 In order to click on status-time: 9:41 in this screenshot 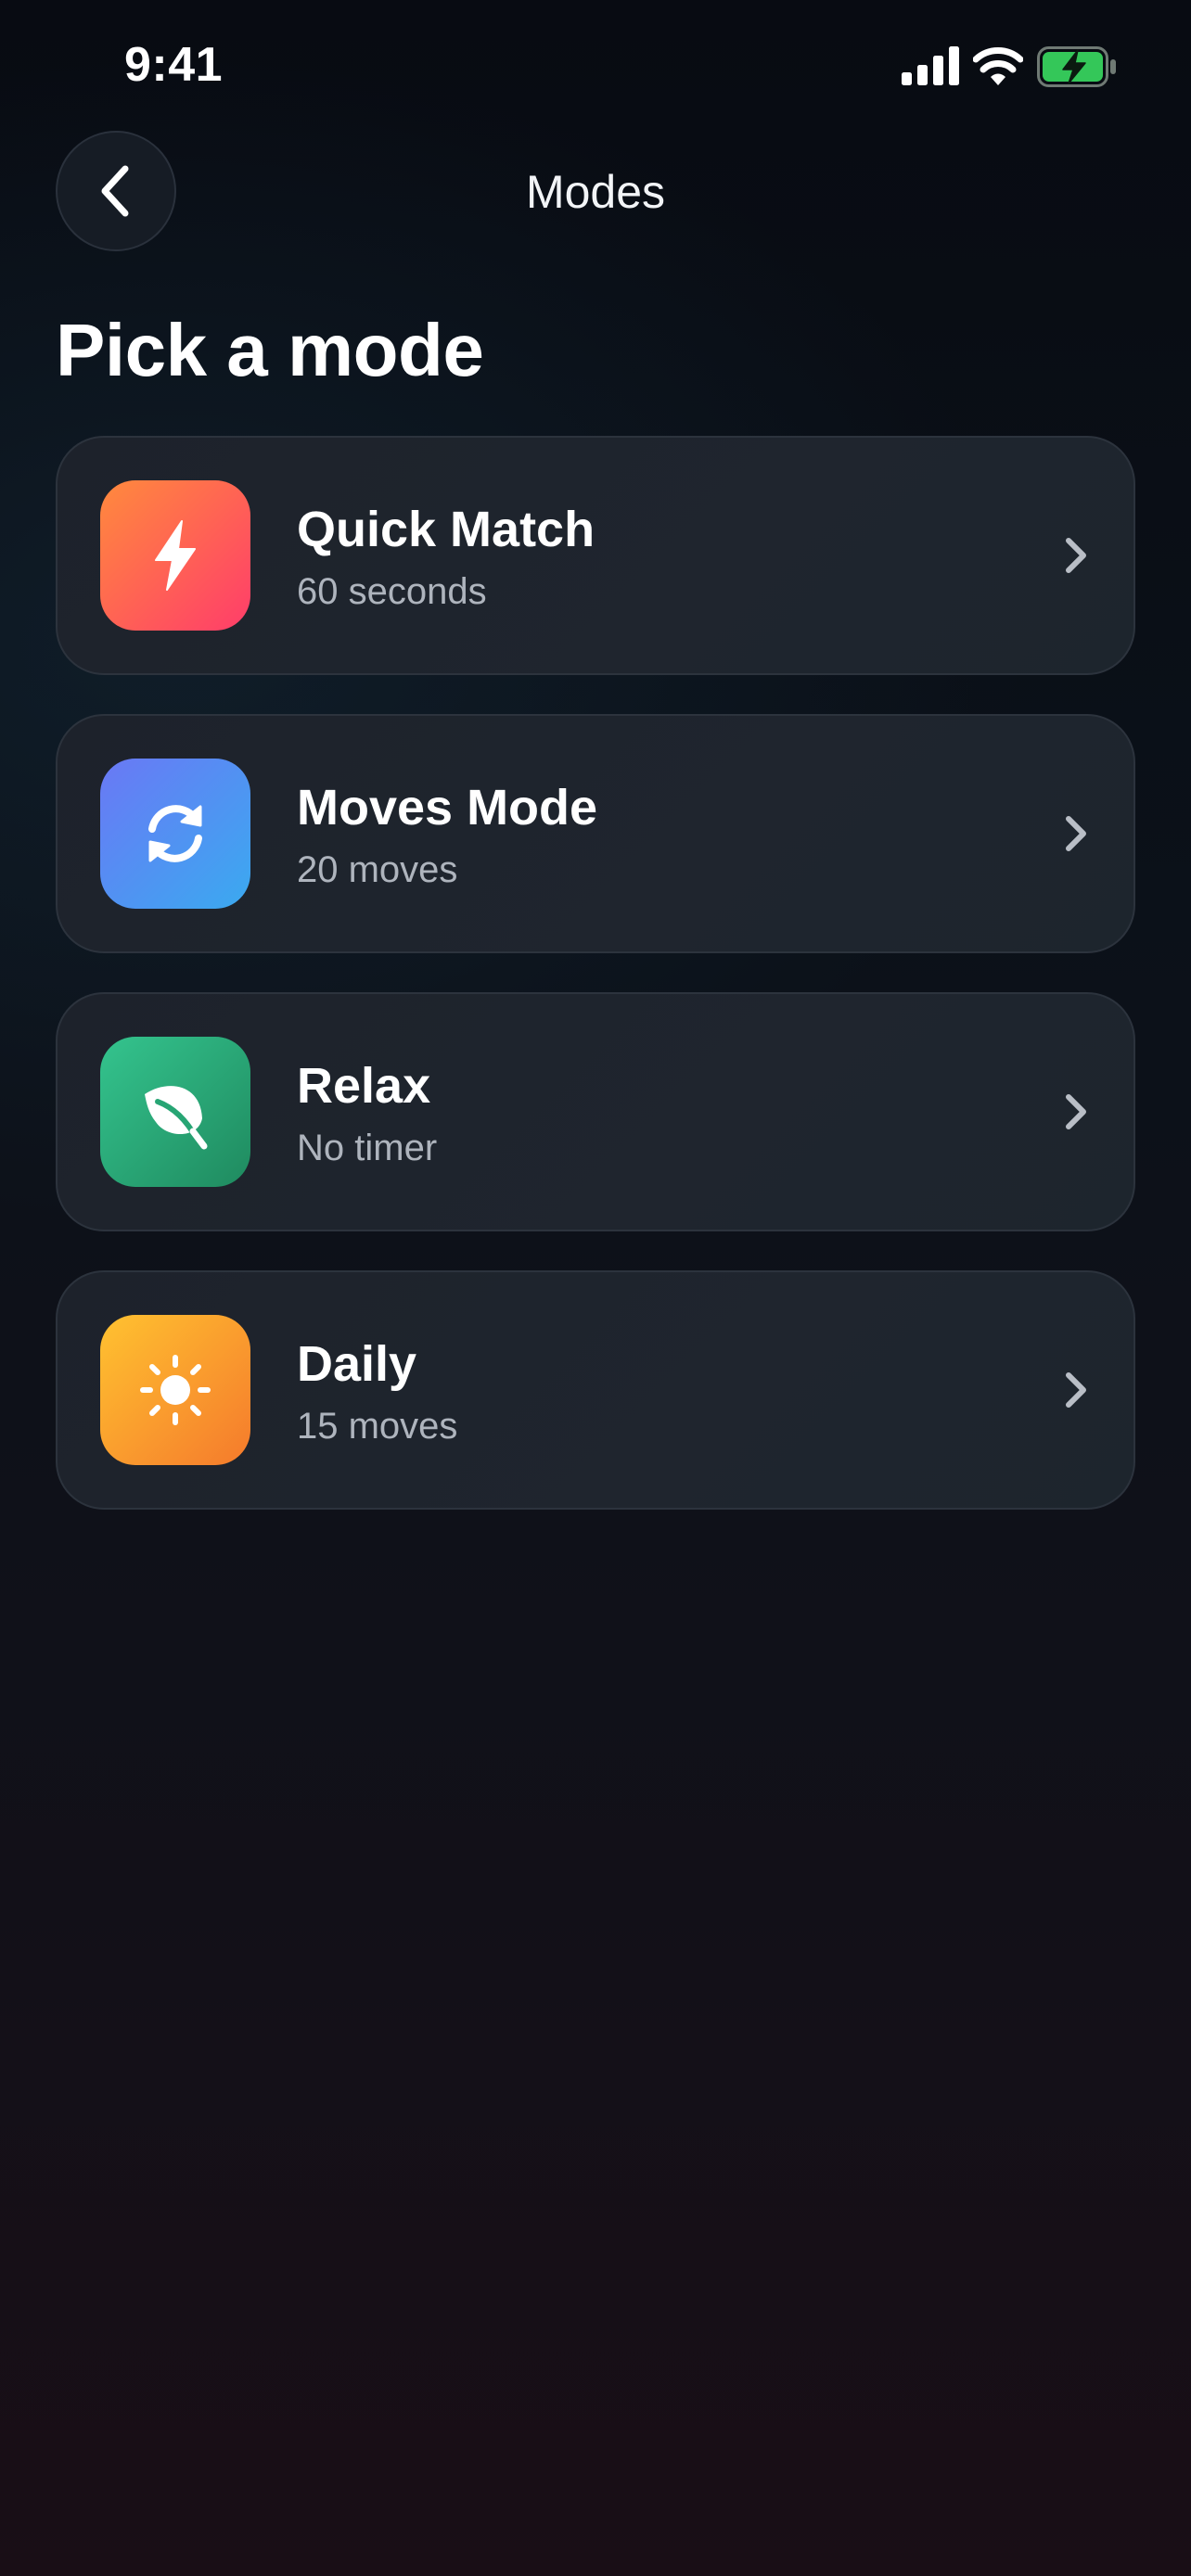, I will do `click(174, 65)`.